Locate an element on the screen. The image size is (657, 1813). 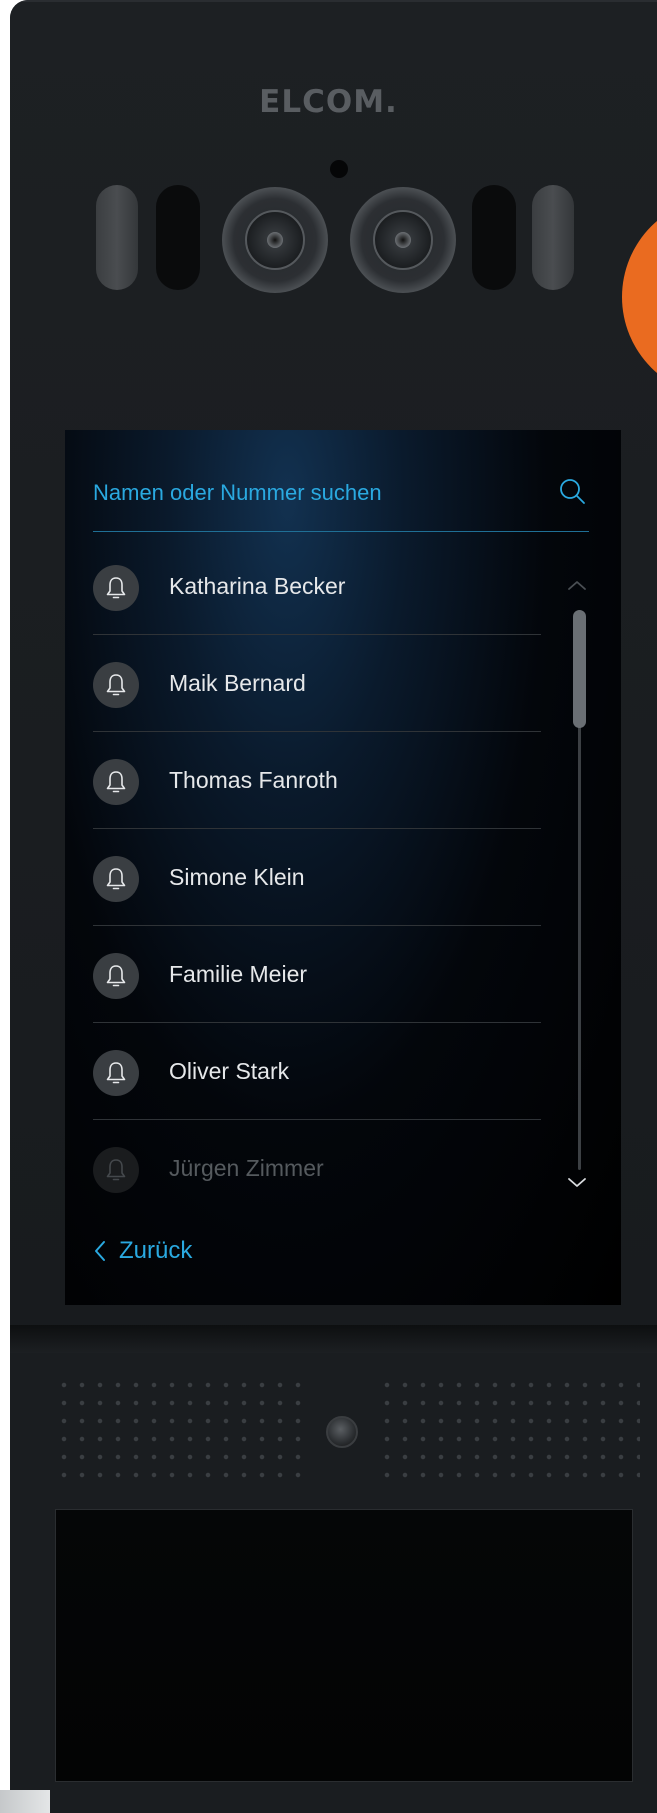
rfid-reader-panel is located at coordinates (344, 1645).